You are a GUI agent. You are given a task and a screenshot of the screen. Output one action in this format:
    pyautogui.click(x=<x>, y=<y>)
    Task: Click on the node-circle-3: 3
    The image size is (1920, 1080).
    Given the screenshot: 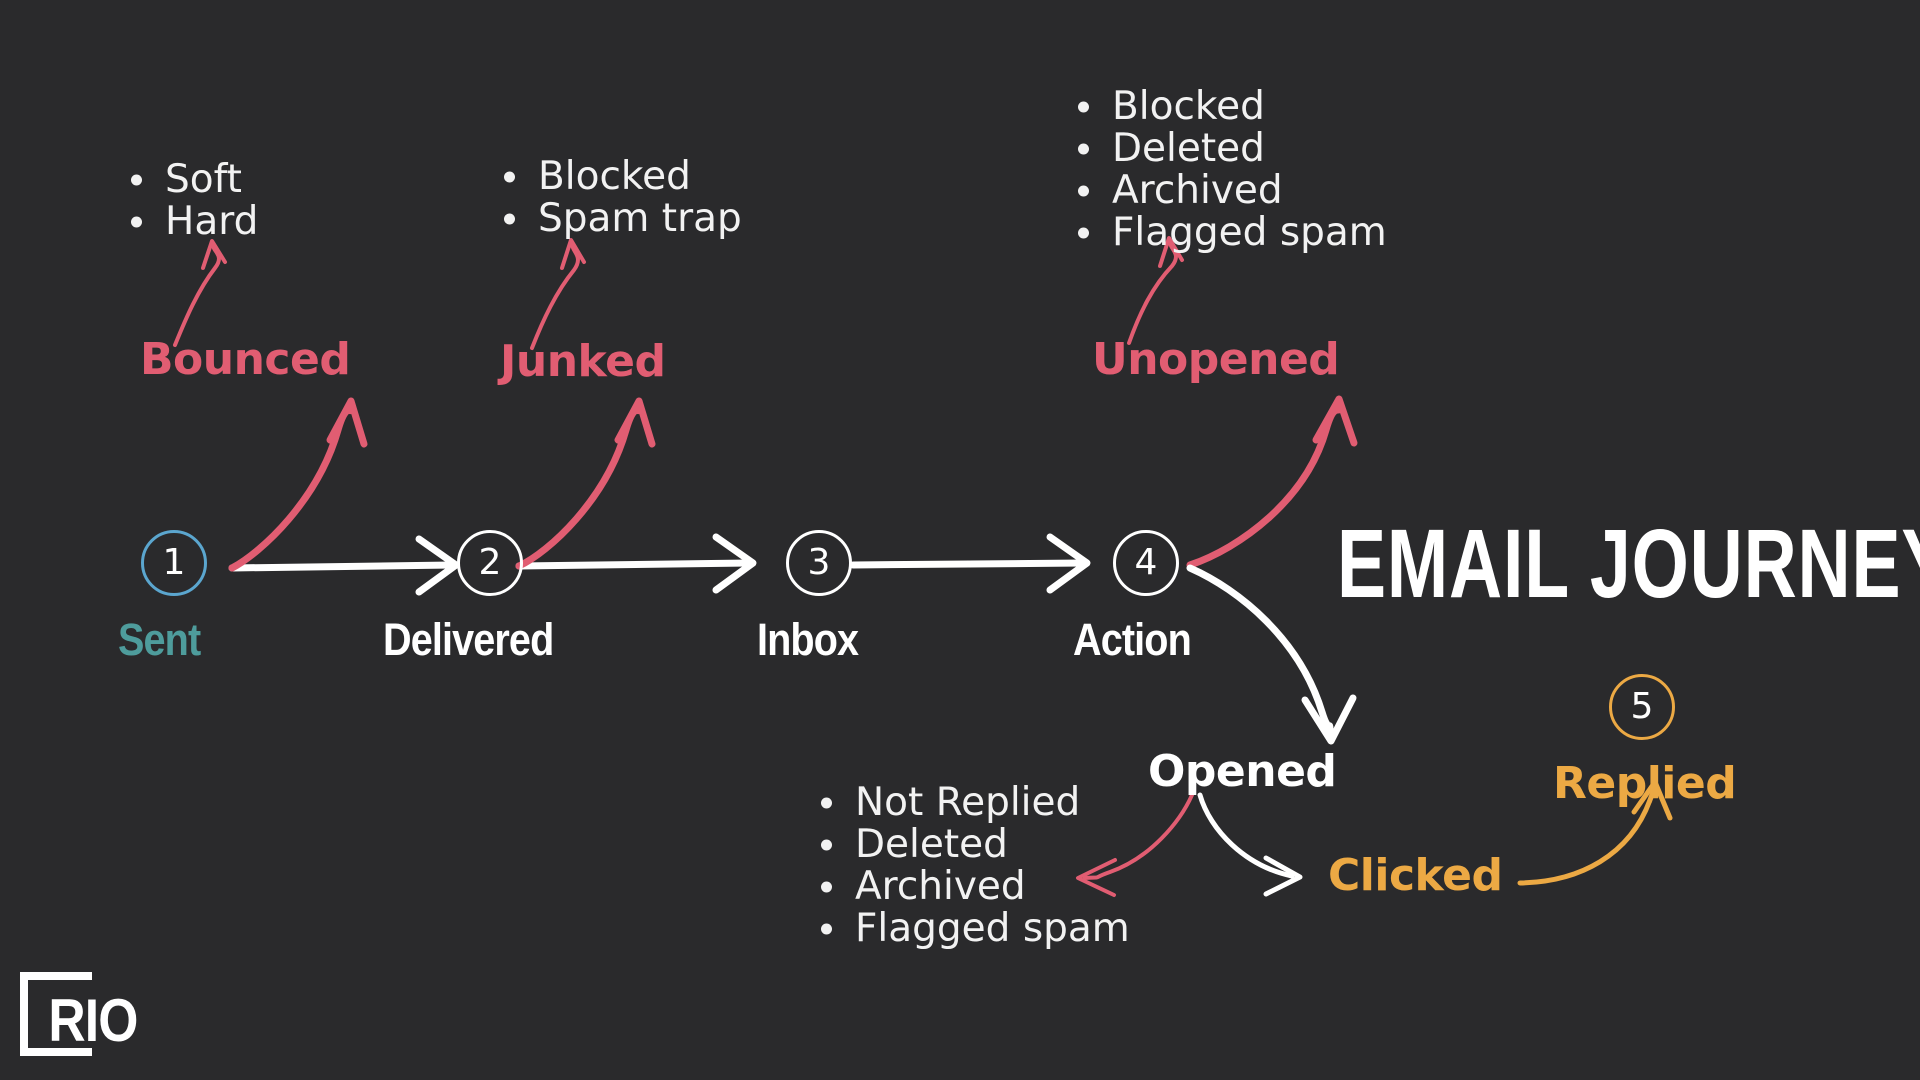 What is the action you would take?
    pyautogui.click(x=819, y=563)
    